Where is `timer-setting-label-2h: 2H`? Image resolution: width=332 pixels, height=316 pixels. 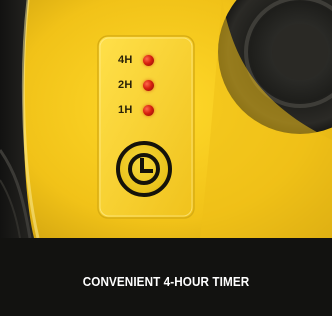
timer-setting-label-2h: 2H is located at coordinates (125, 85).